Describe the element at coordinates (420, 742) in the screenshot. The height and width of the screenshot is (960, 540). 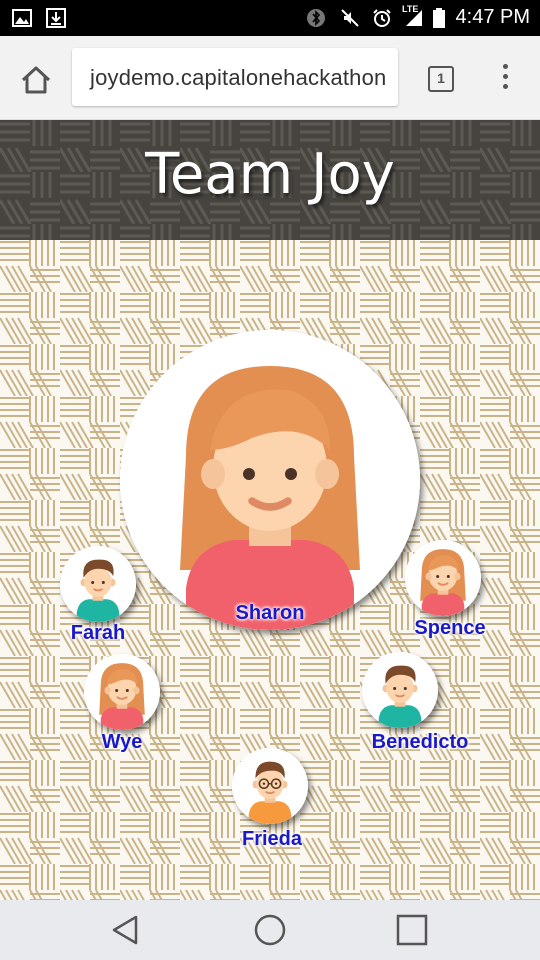
I see `member-name-benedicto: Benedicto` at that location.